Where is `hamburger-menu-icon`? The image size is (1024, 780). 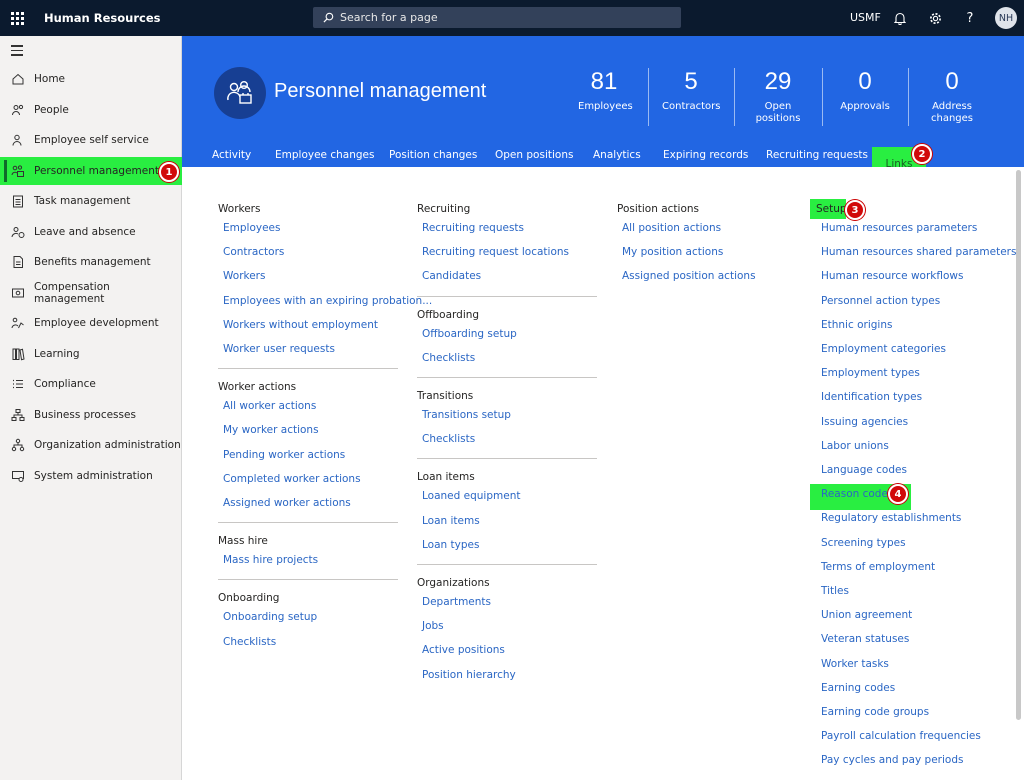 hamburger-menu-icon is located at coordinates (17, 52).